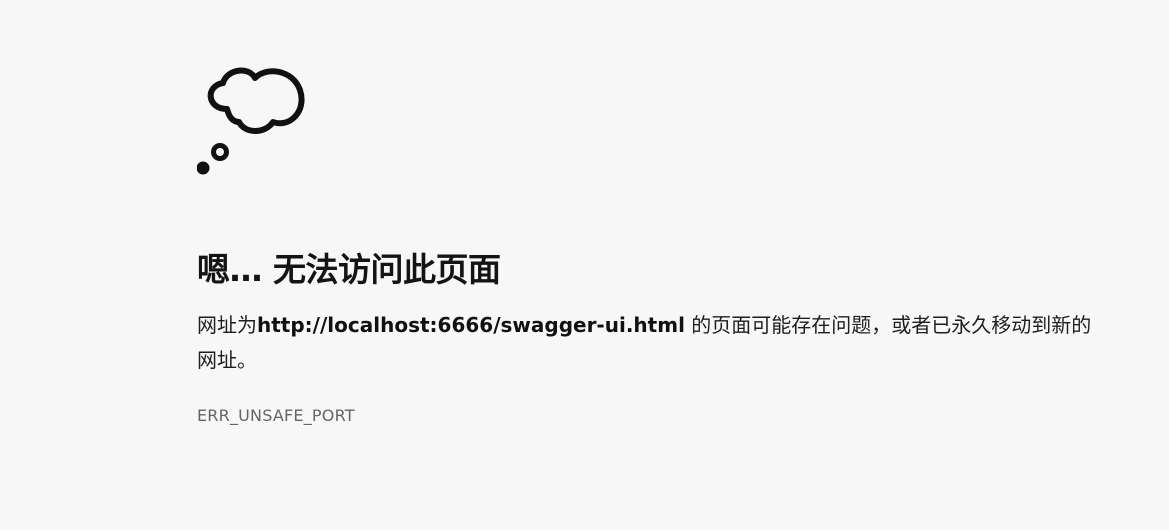  Describe the element at coordinates (252, 121) in the screenshot. I see `thought-cloud-icon` at that location.